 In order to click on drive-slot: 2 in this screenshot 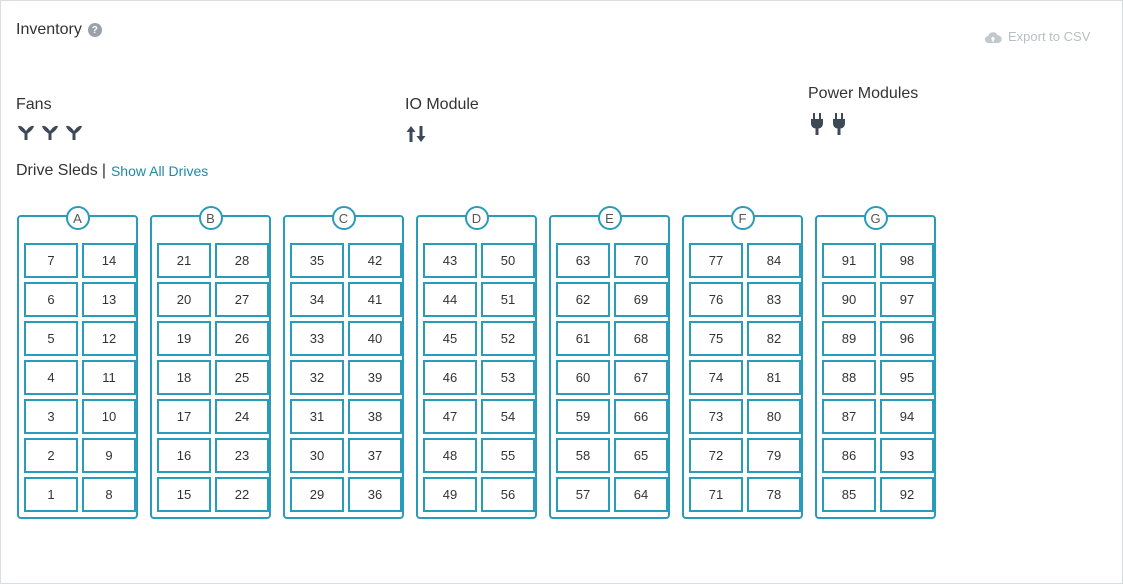, I will do `click(51, 455)`.